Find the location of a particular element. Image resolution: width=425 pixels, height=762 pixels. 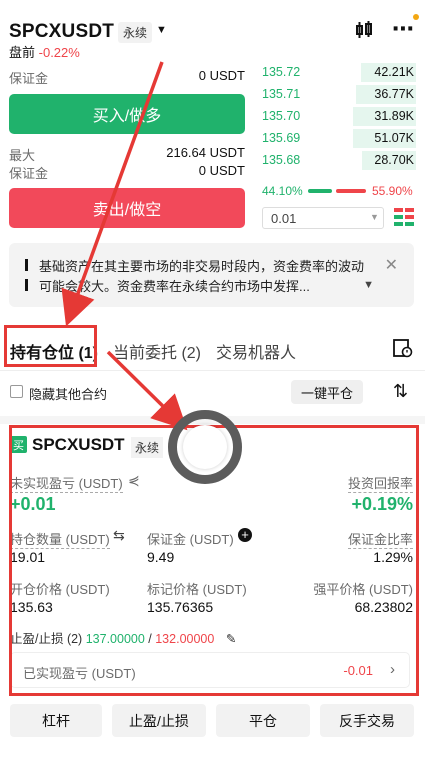

arrow-to-position is located at coordinates (147, 390).